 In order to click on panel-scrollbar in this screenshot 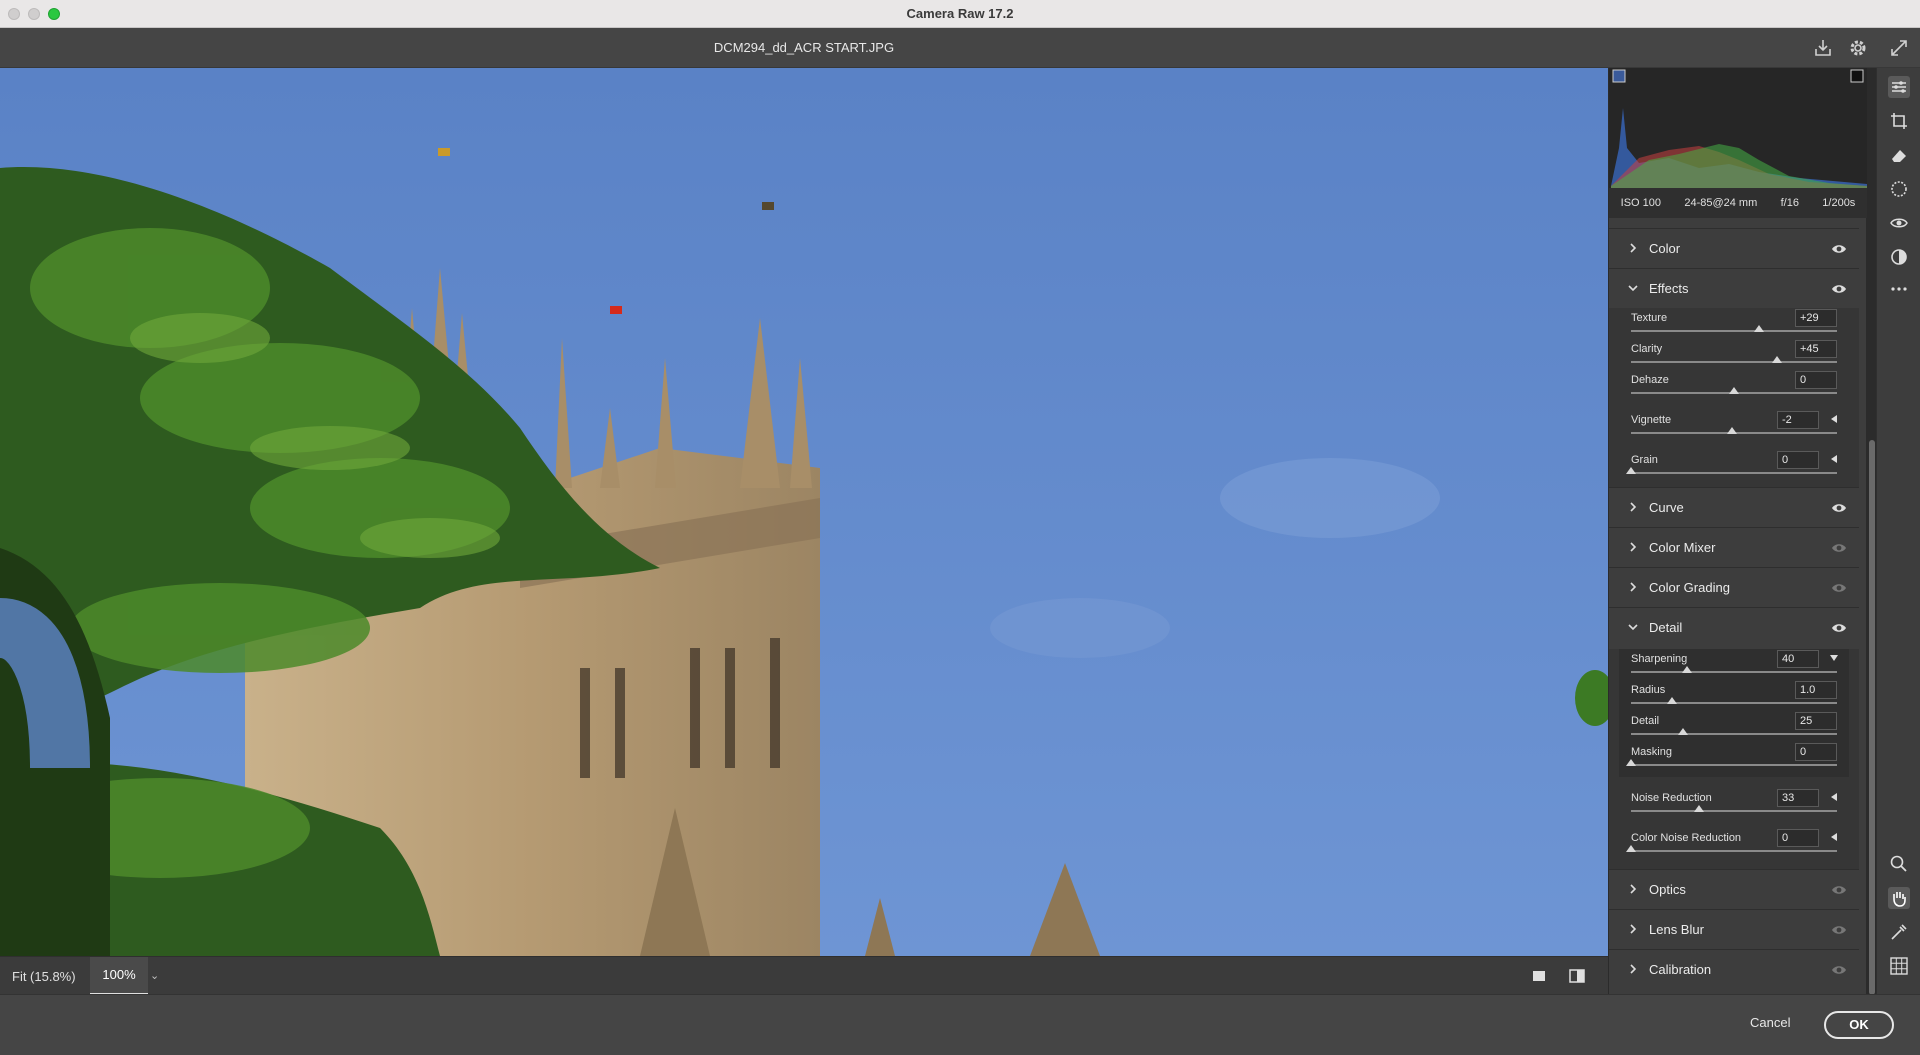, I will do `click(1872, 717)`.